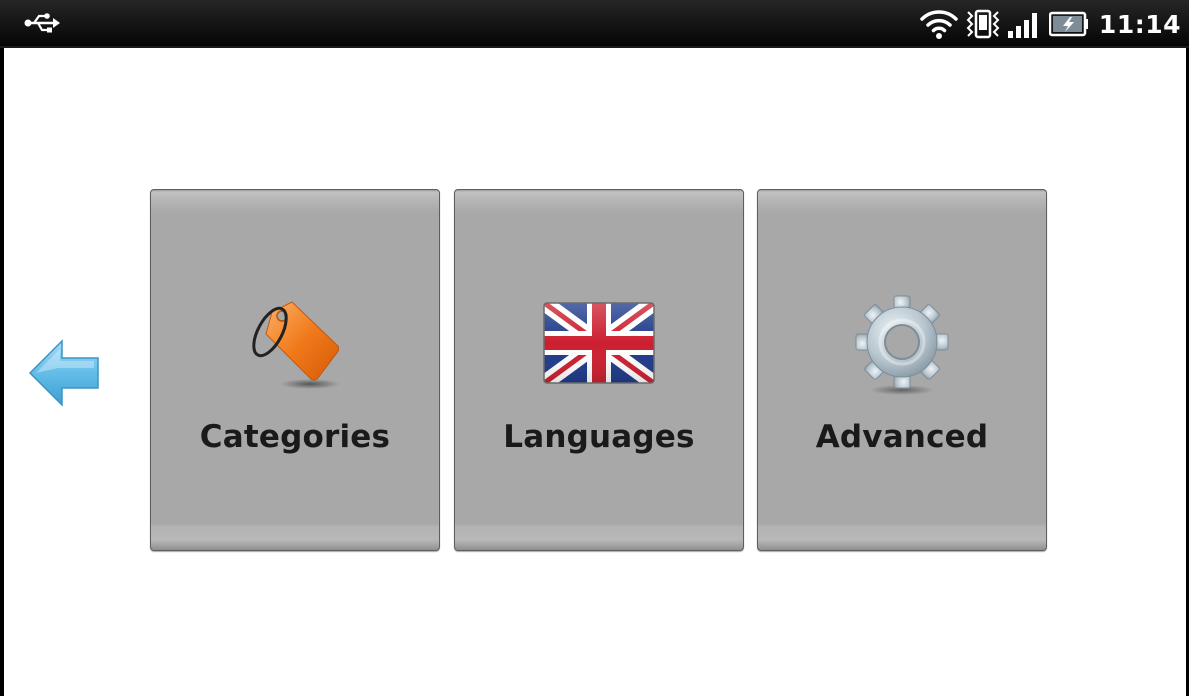  Describe the element at coordinates (1068, 24) in the screenshot. I see `battery-charging-icon` at that location.